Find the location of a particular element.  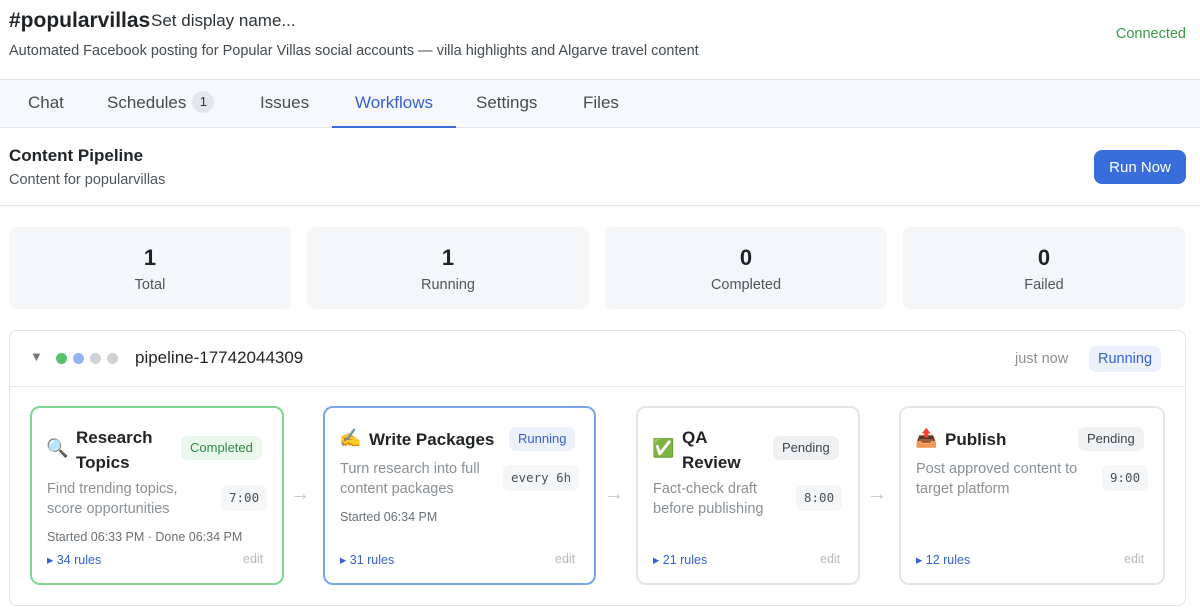

stat-completed: 0 Completed is located at coordinates (746, 268).